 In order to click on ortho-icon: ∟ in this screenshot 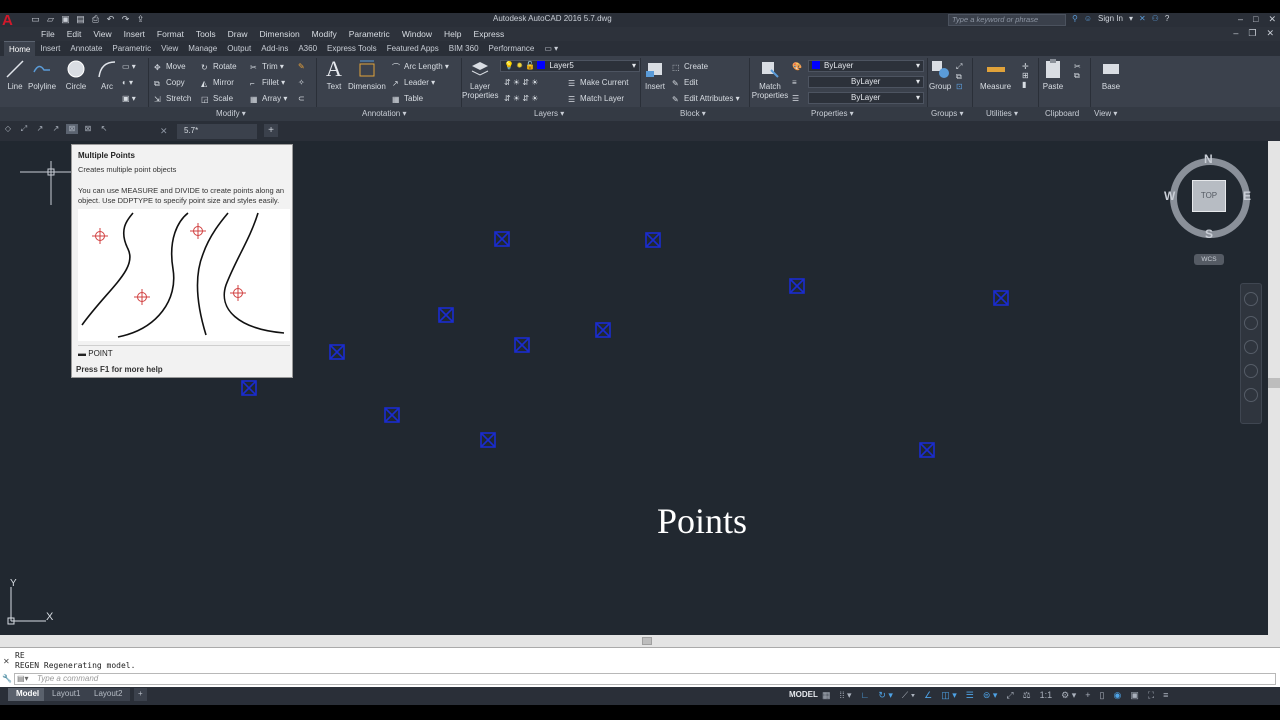, I will do `click(865, 695)`.